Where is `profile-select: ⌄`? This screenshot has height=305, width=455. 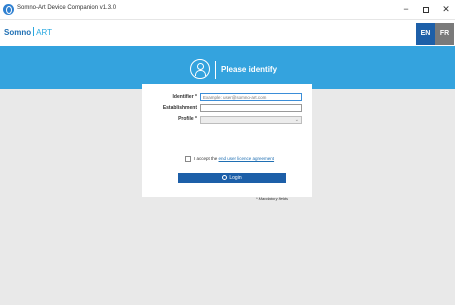
profile-select: ⌄ is located at coordinates (251, 120).